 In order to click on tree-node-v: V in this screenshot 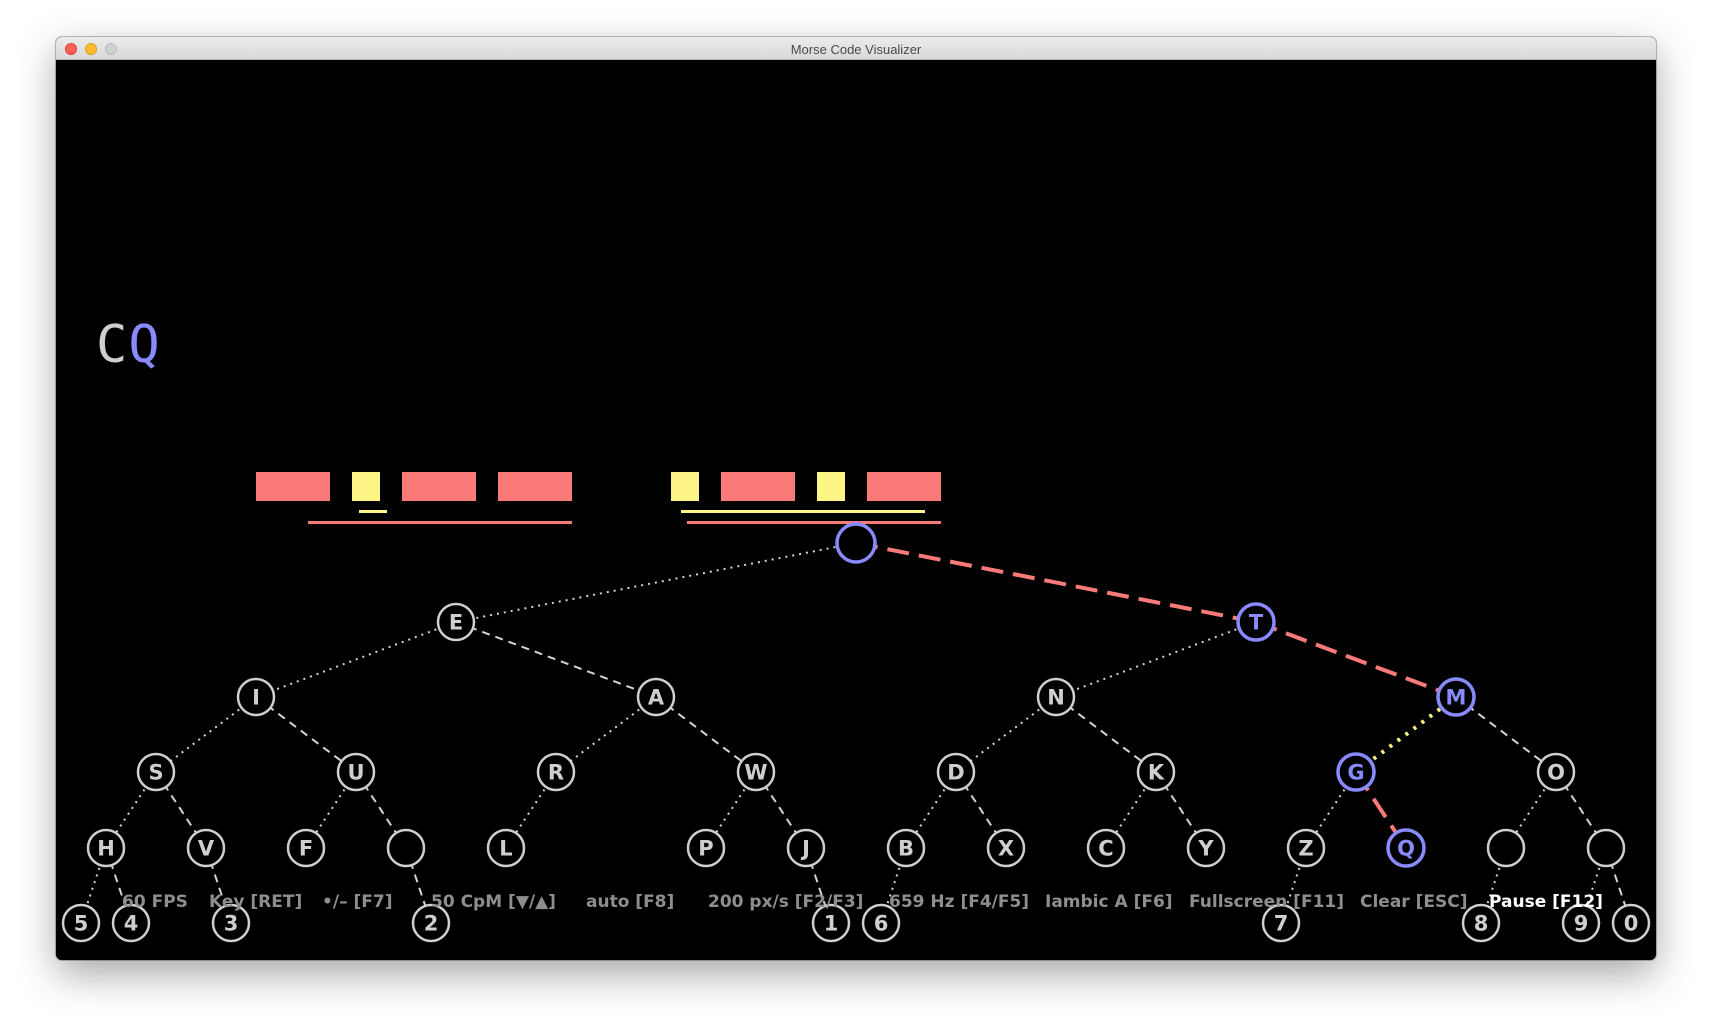, I will do `click(206, 848)`.